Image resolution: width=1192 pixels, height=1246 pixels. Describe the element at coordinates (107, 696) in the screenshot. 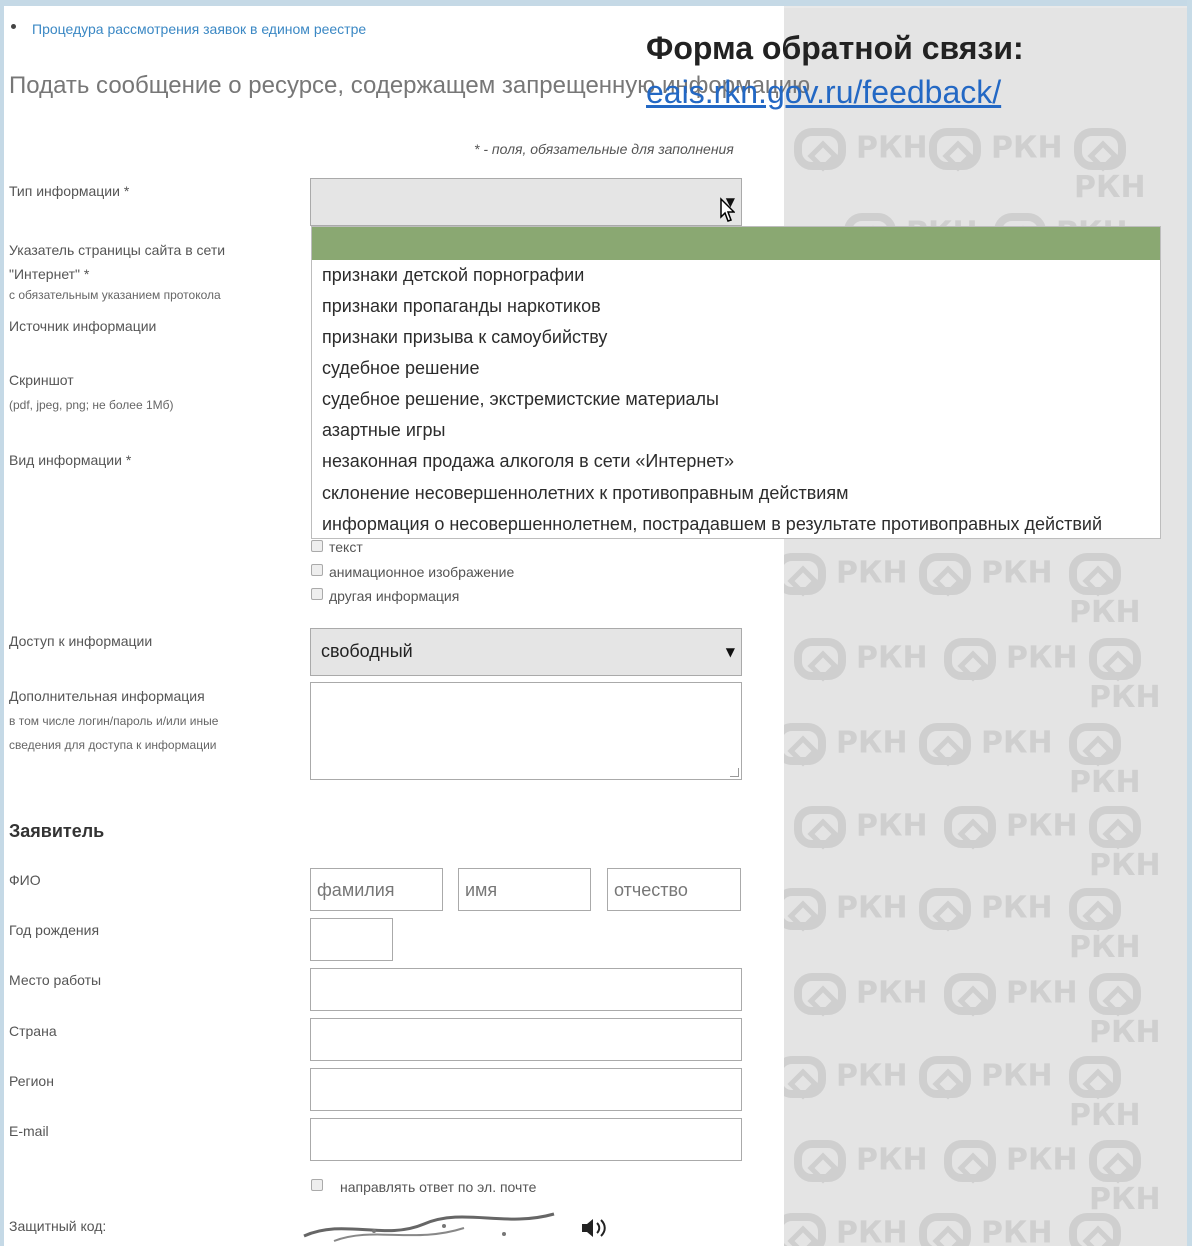

I see `extra-label: Дополнительная информация` at that location.